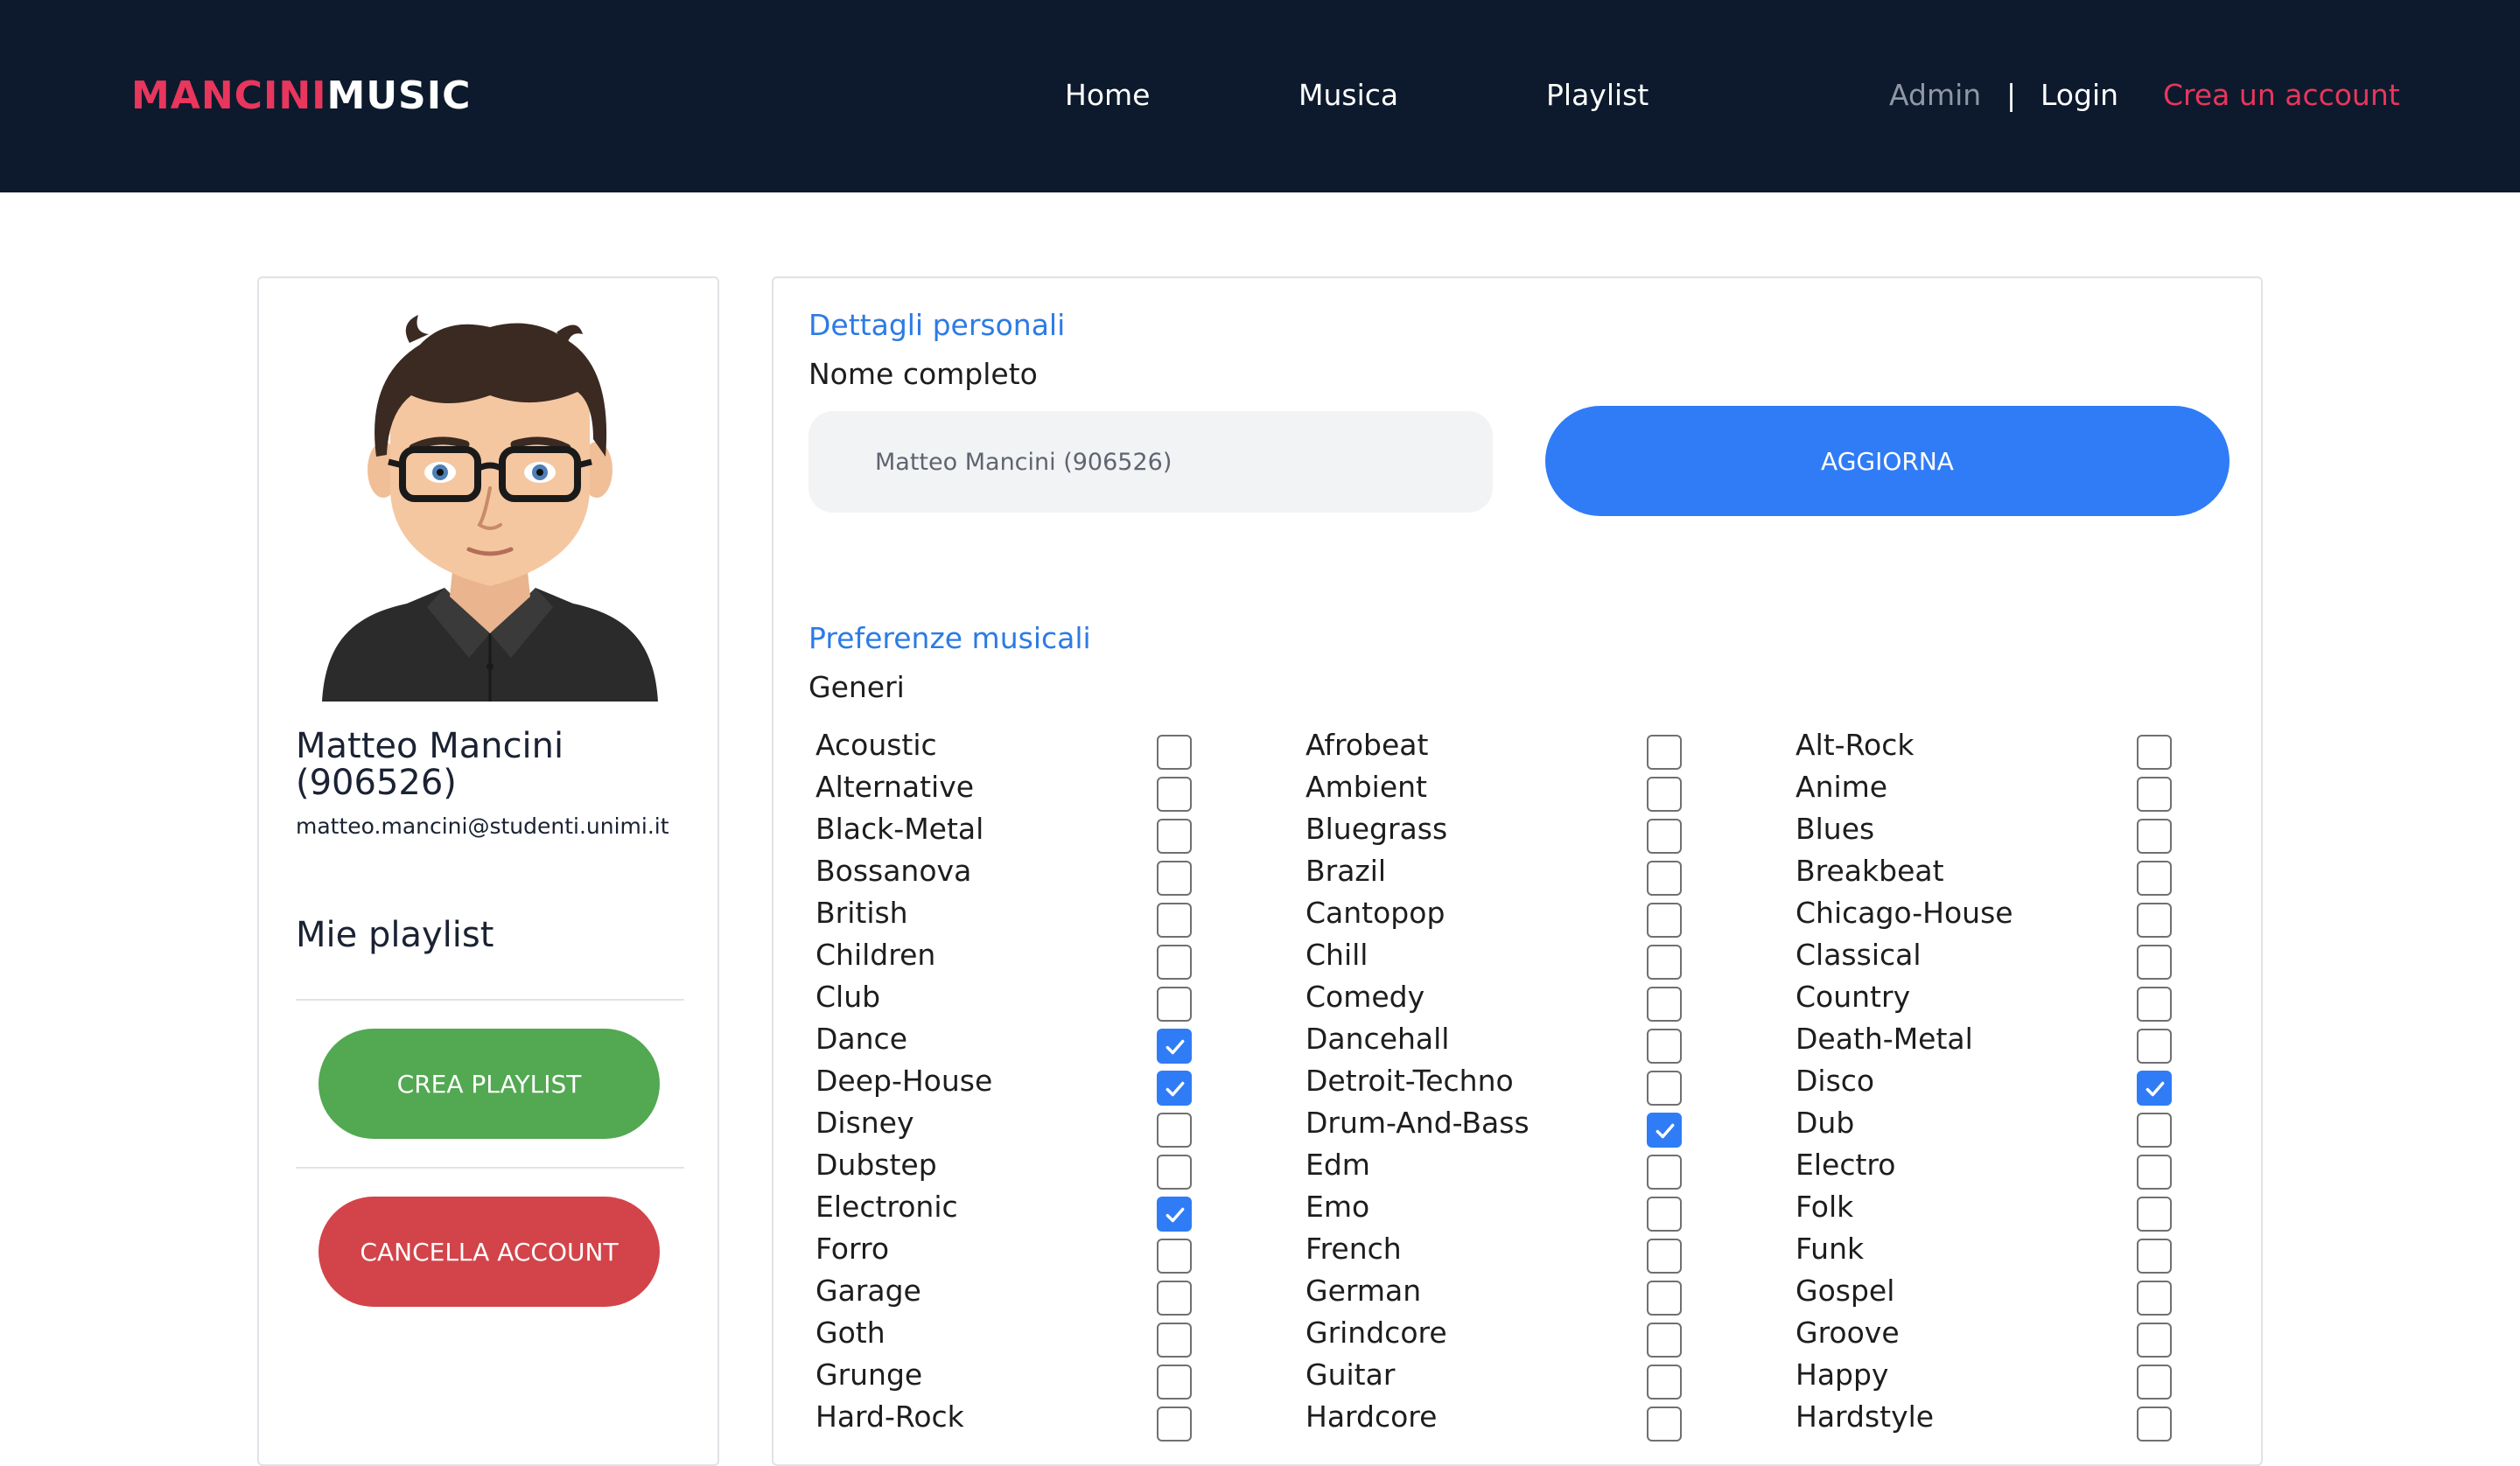  Describe the element at coordinates (1848, 1333) in the screenshot. I see `genre-label: Groove` at that location.